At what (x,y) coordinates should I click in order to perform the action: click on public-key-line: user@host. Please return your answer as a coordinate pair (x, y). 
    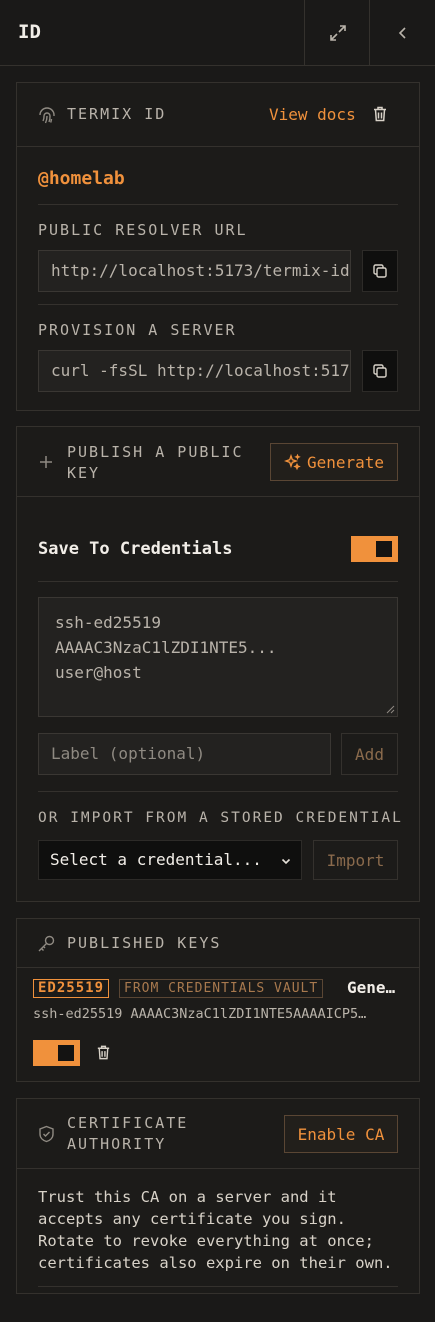
    Looking at the image, I should click on (98, 672).